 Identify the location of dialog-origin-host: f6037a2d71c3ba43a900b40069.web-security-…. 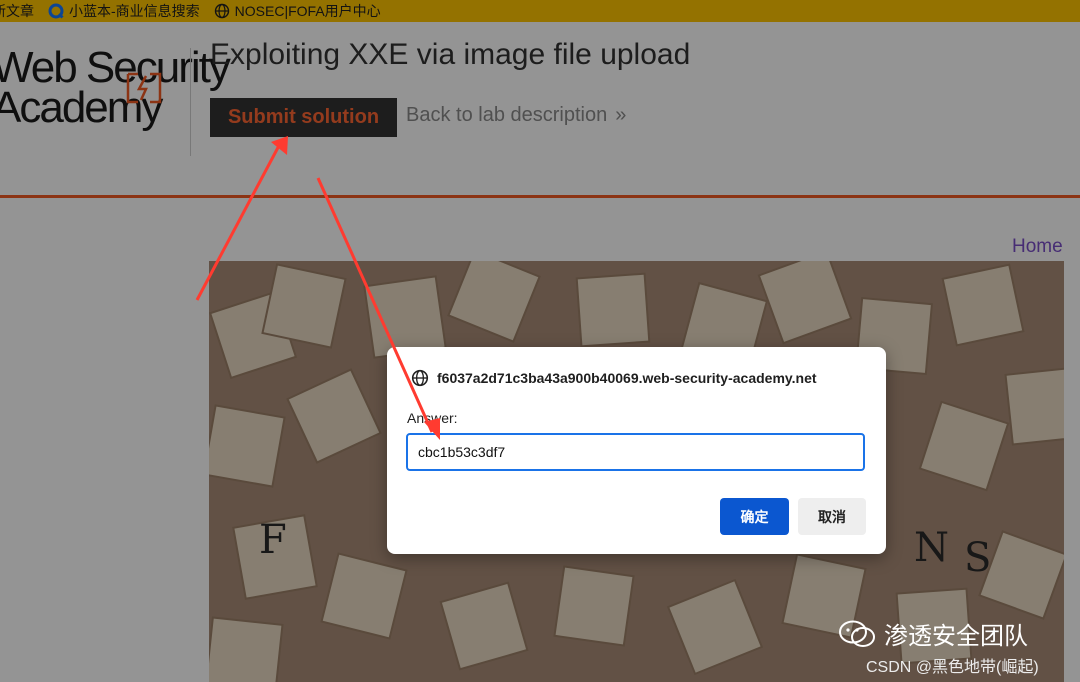
(627, 378).